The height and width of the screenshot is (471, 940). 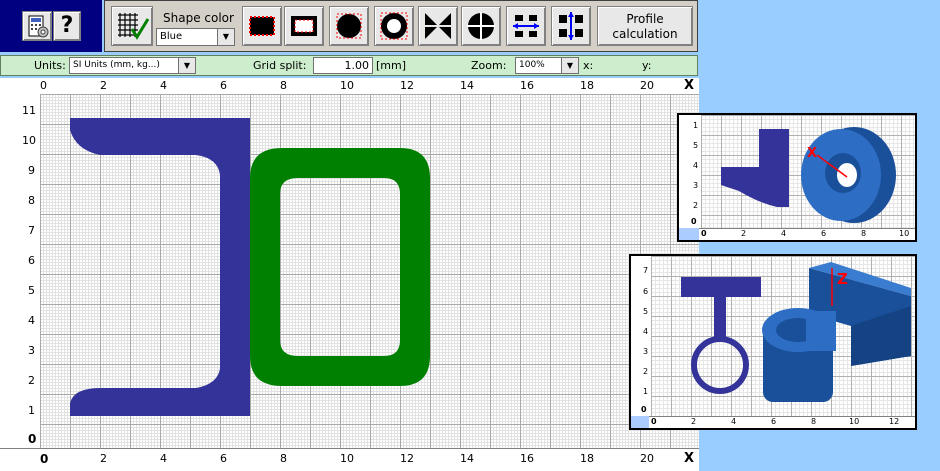 I want to click on help-label: ?, so click(x=67, y=25).